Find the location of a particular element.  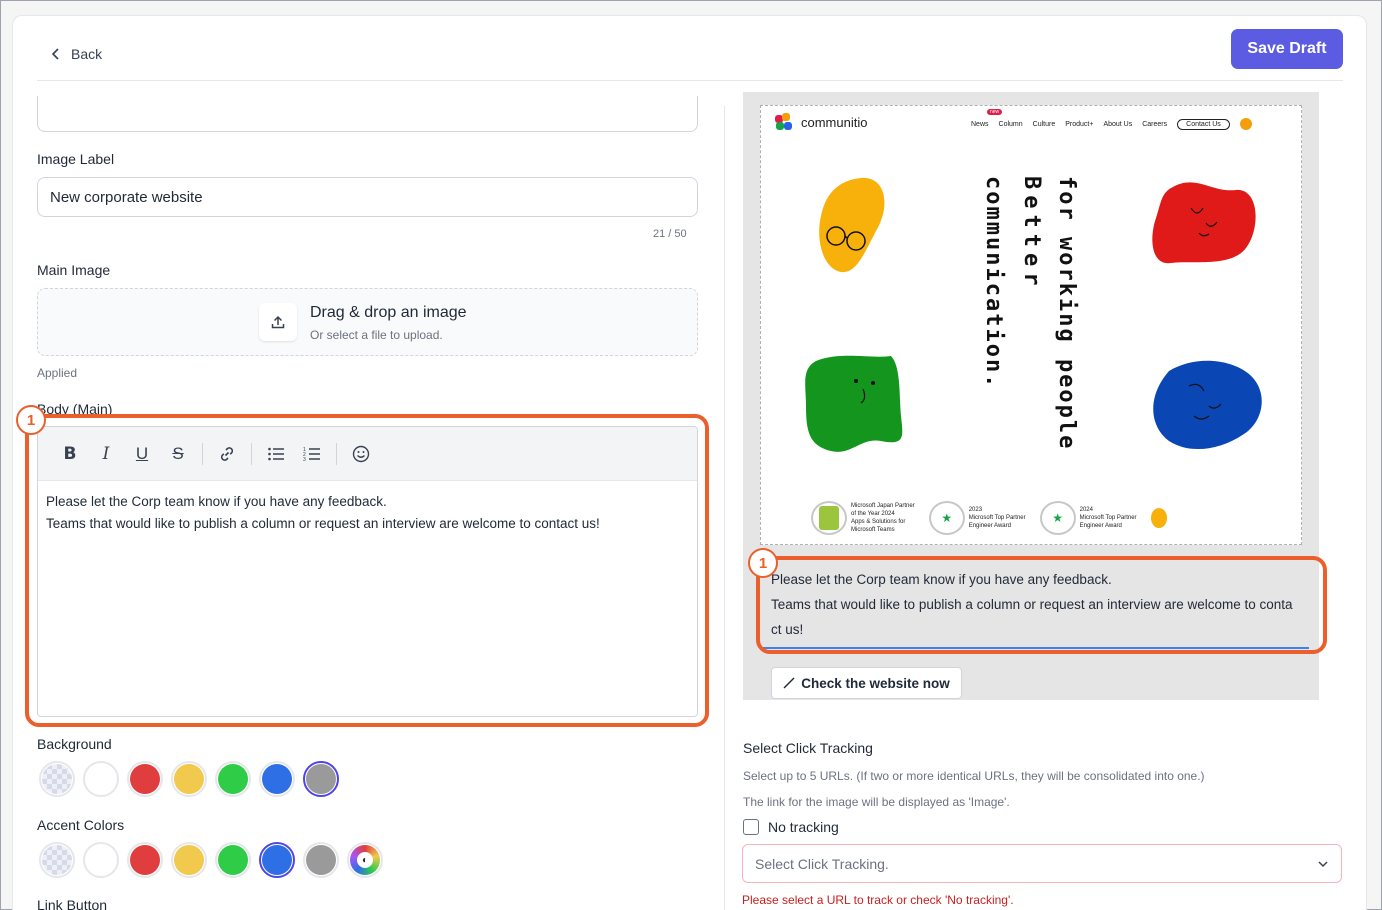

arrow-icon is located at coordinates (1245, 124).